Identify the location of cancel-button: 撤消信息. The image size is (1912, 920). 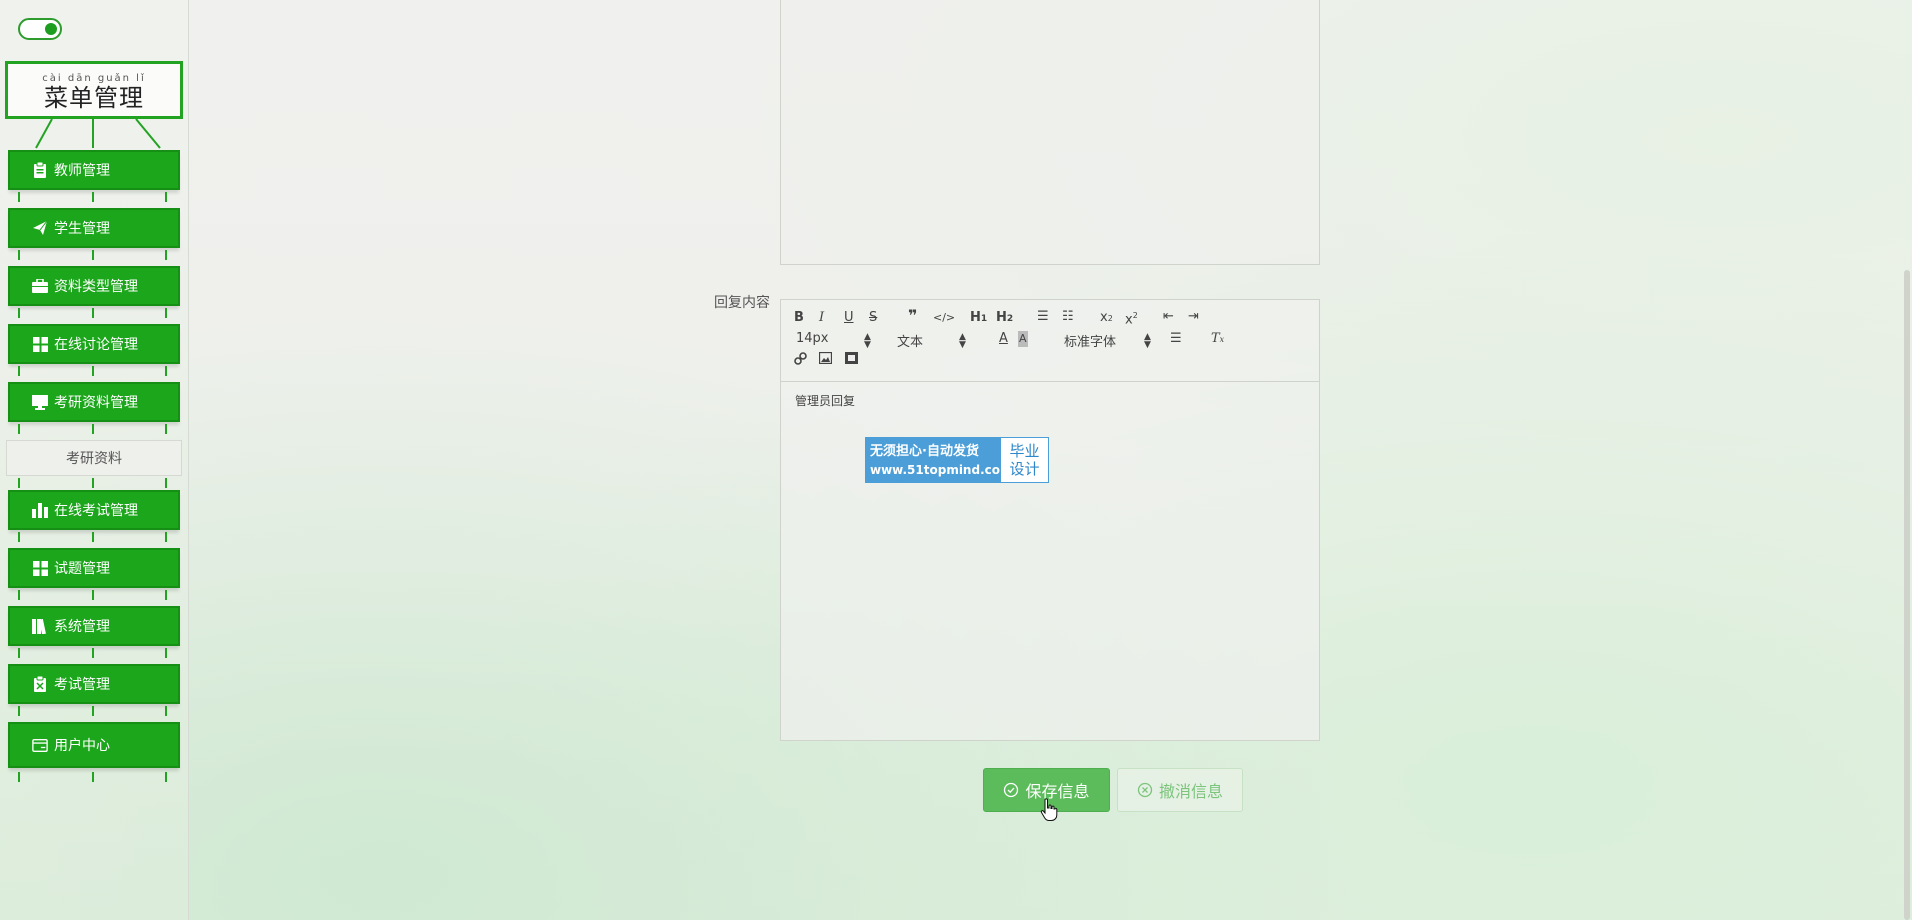
(1180, 790).